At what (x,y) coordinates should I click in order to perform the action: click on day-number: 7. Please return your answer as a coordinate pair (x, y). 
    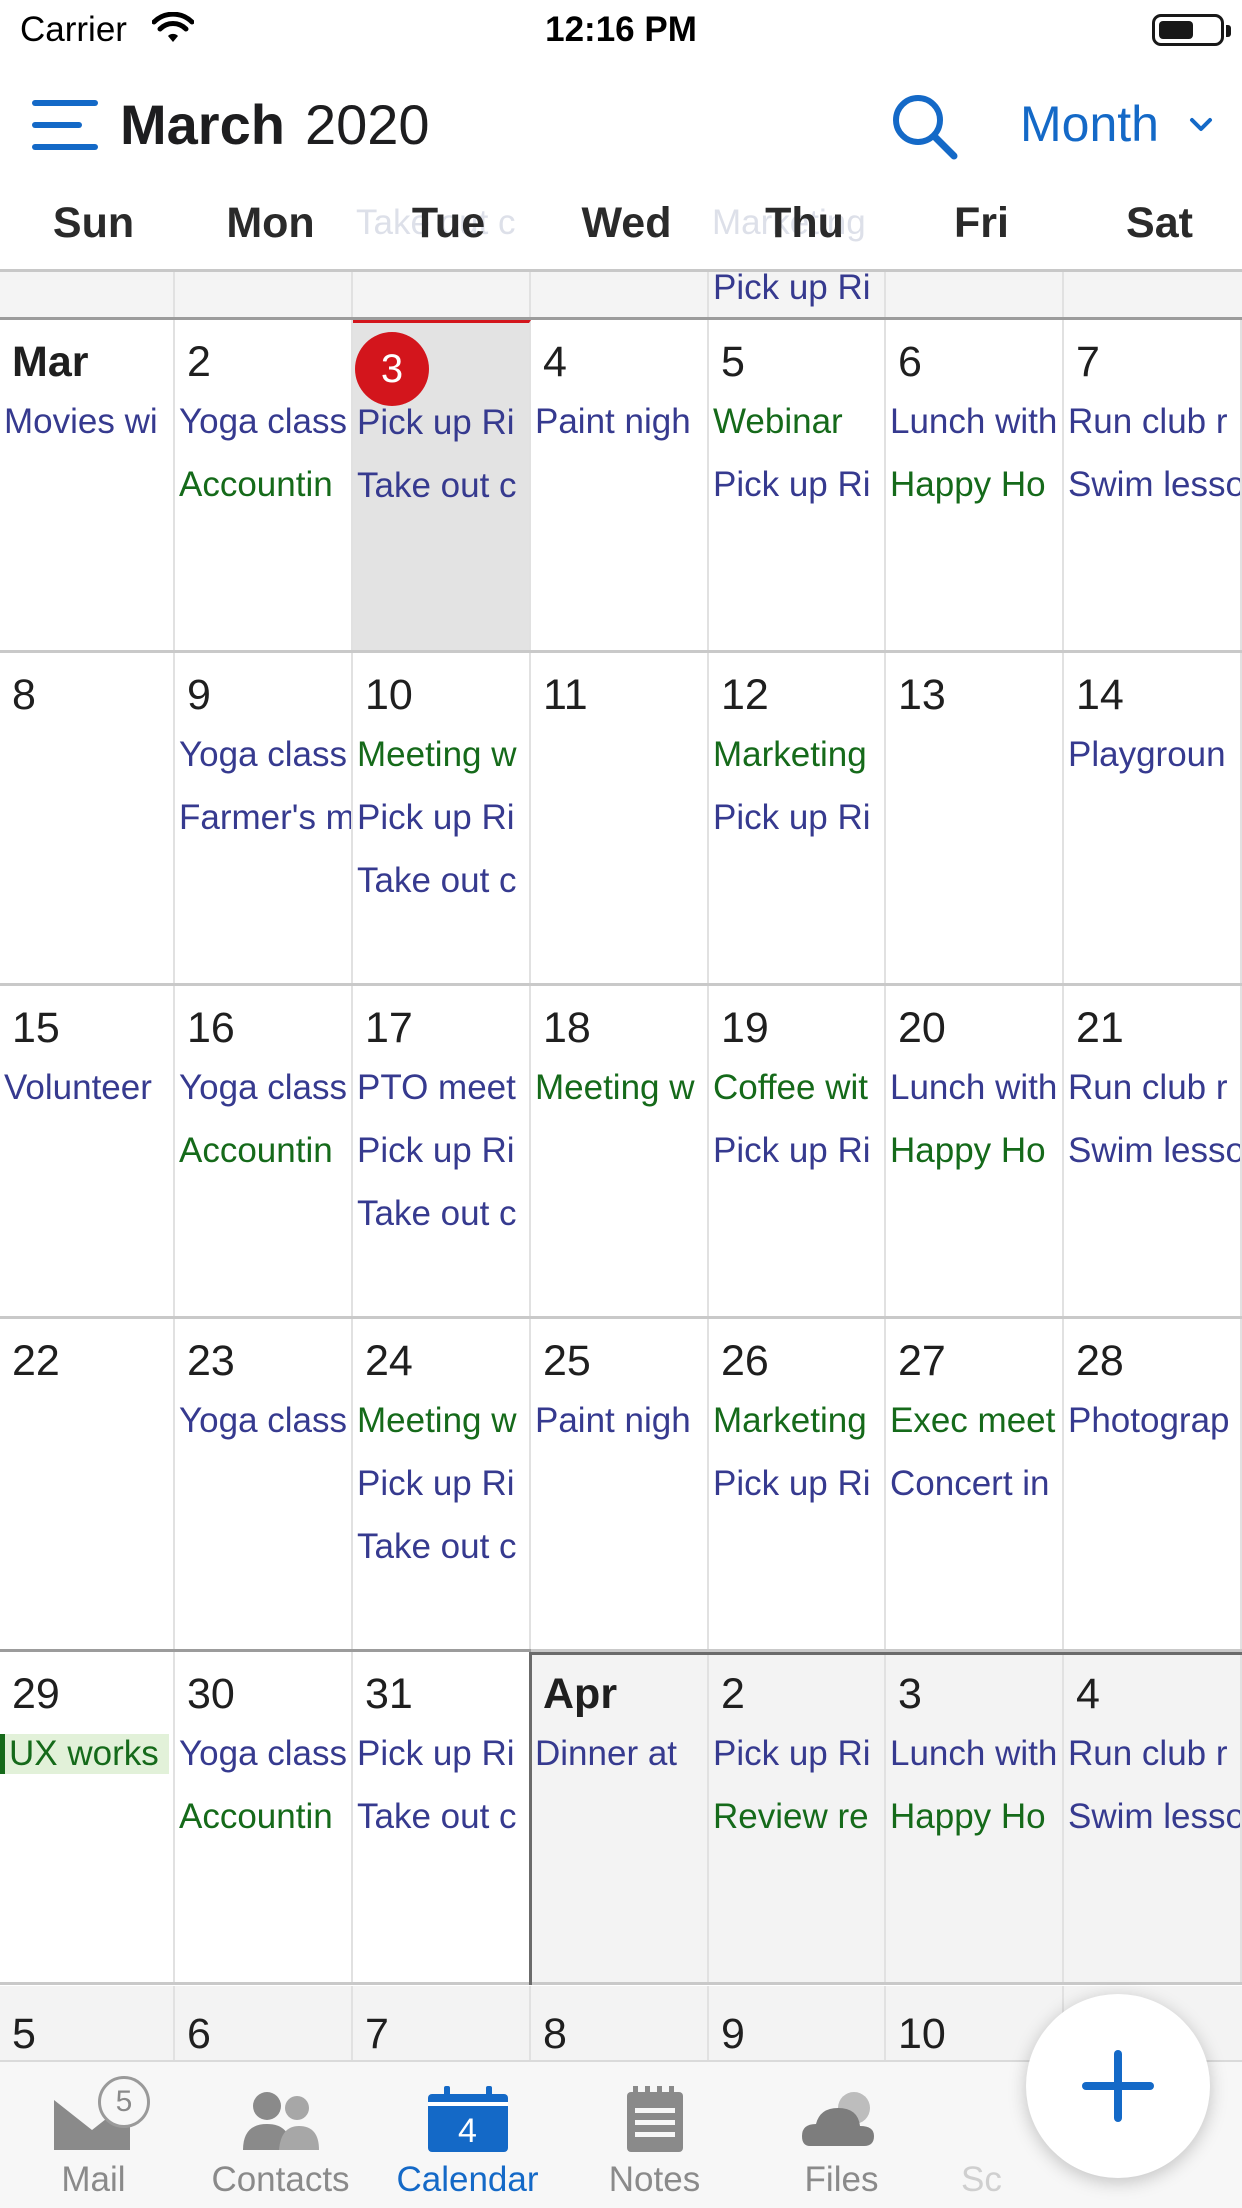
    Looking at the image, I should click on (377, 2034).